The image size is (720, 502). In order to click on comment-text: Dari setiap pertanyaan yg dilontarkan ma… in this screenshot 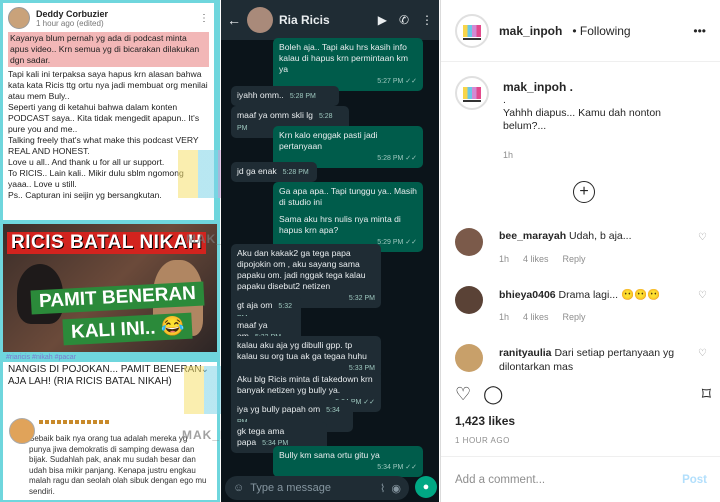, I will do `click(587, 360)`.